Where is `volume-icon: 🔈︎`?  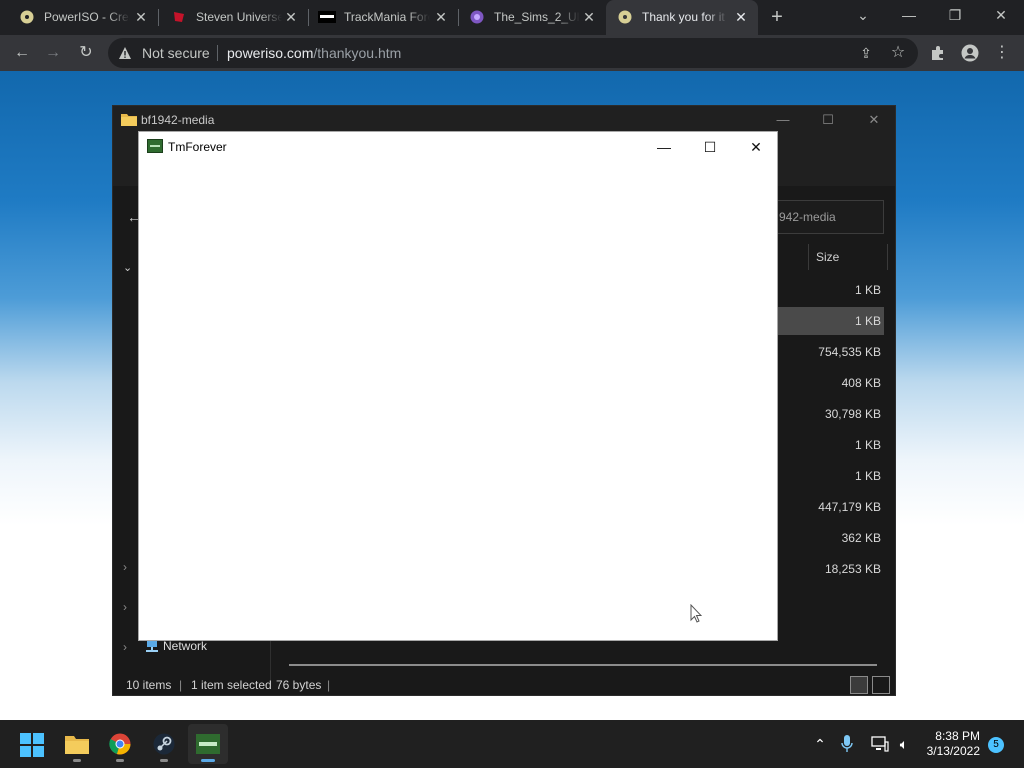 volume-icon: 🔈︎ is located at coordinates (904, 744).